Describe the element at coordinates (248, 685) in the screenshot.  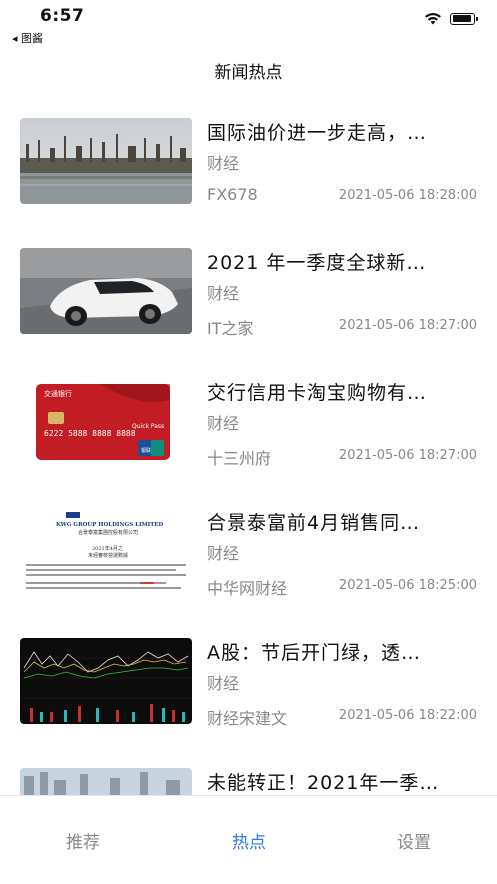
I see `news-item: A股：节后开门绿，透… 财经 财经宋建文 2021-05-06 18:22:00` at that location.